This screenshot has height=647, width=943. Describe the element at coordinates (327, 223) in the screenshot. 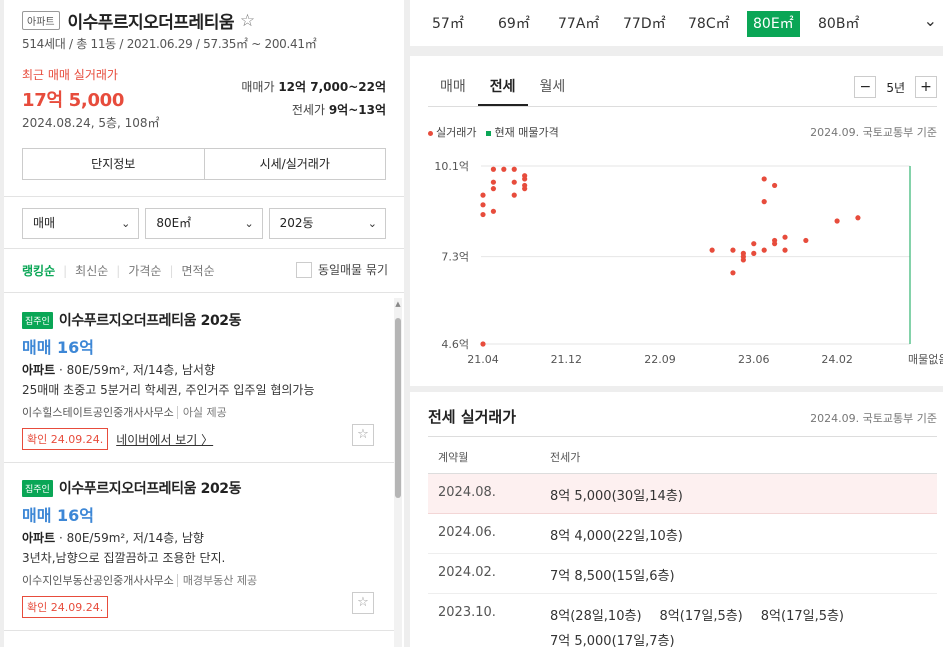

I see `building-select: 202동 ⌄` at that location.